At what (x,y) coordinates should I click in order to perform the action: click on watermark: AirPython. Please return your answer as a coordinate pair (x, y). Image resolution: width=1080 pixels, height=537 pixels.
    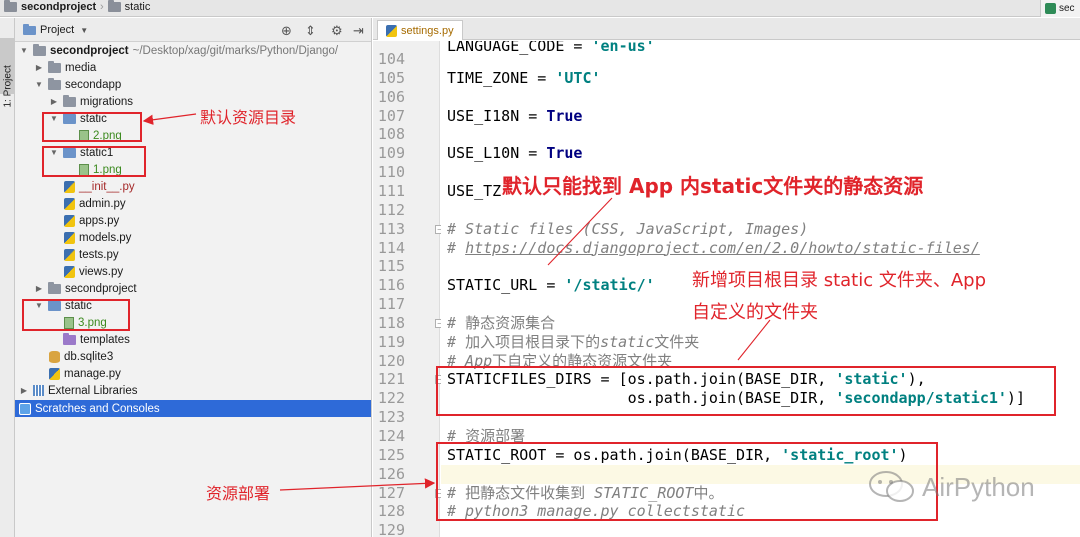
    Looking at the image, I should click on (951, 487).